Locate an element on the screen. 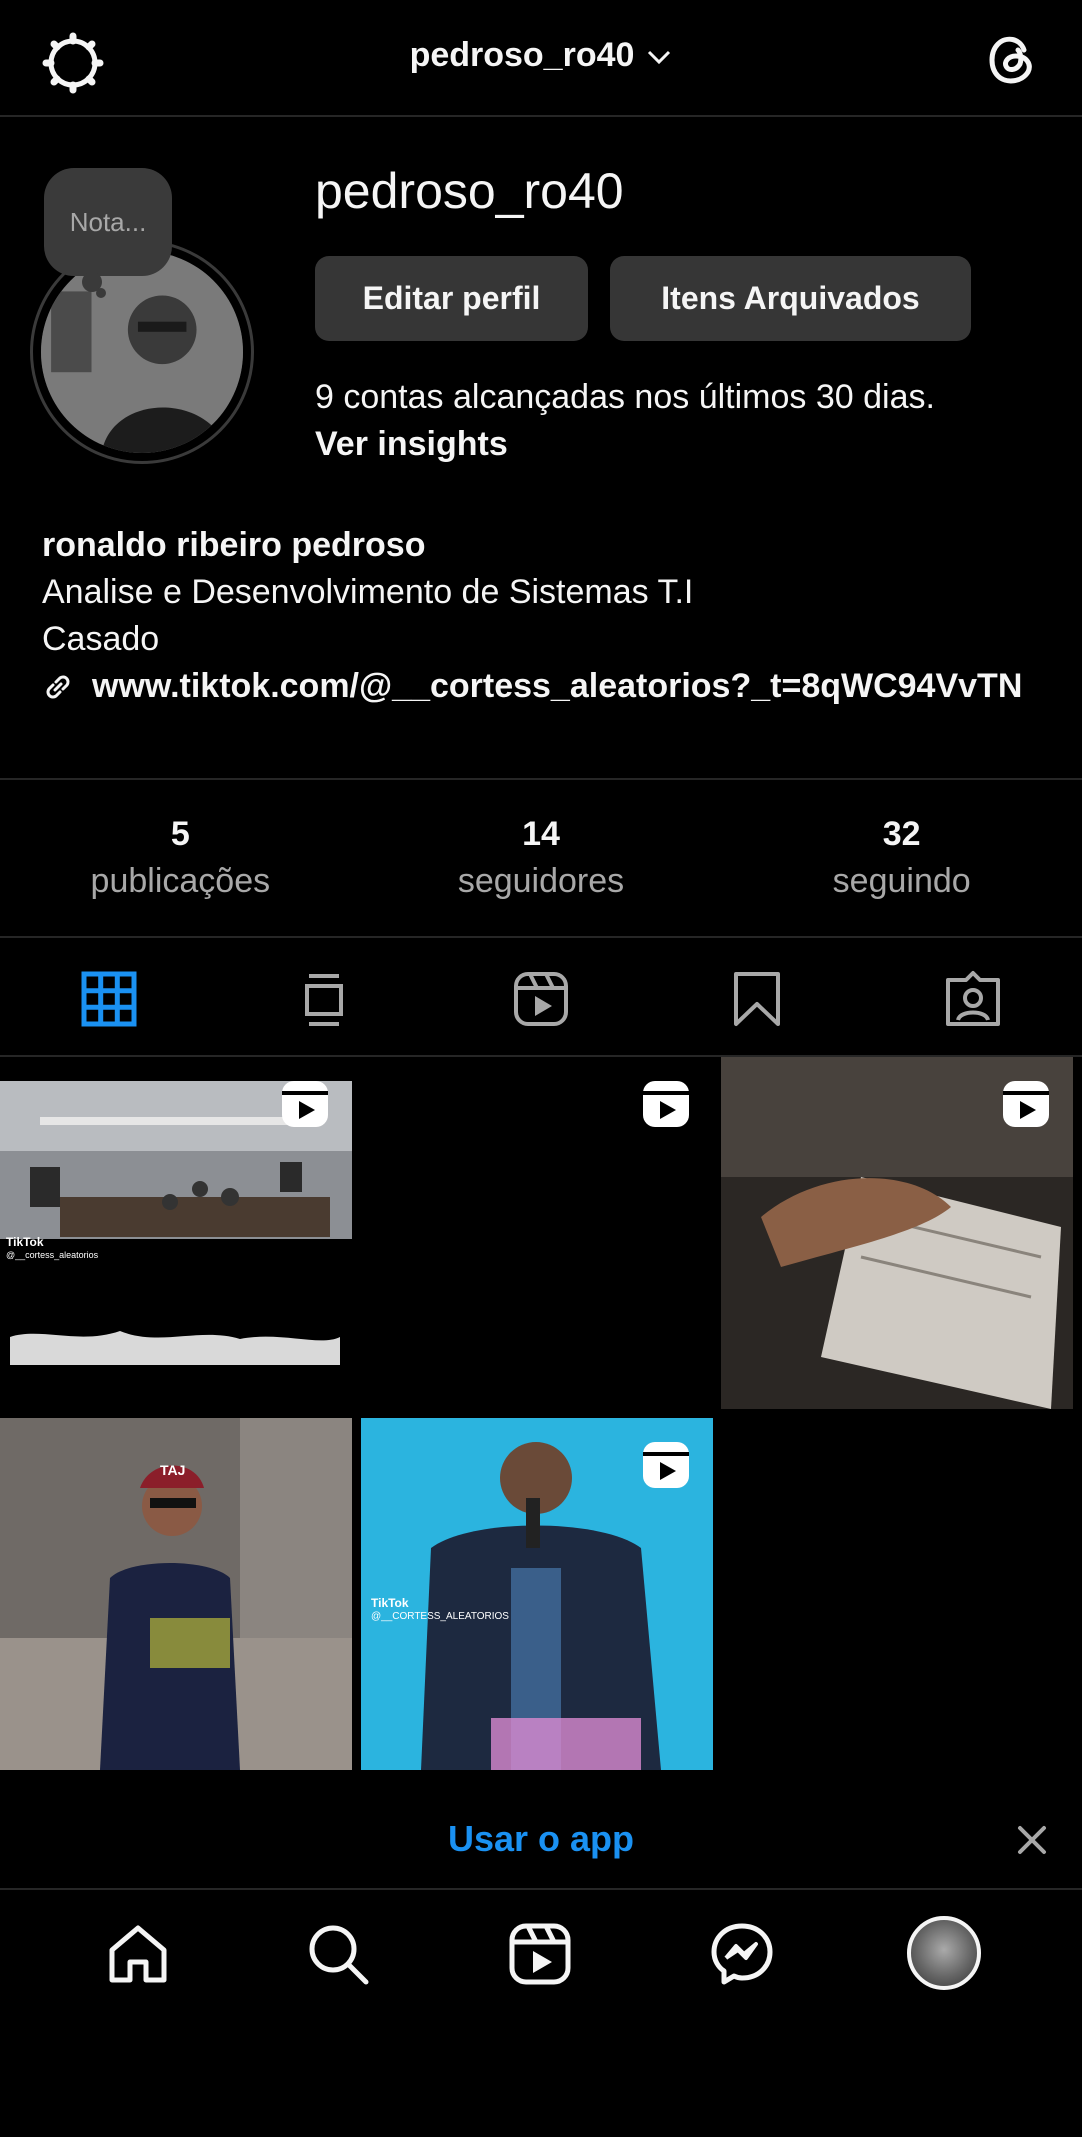 The width and height of the screenshot is (1082, 2137). tab-reels is located at coordinates (541, 999).